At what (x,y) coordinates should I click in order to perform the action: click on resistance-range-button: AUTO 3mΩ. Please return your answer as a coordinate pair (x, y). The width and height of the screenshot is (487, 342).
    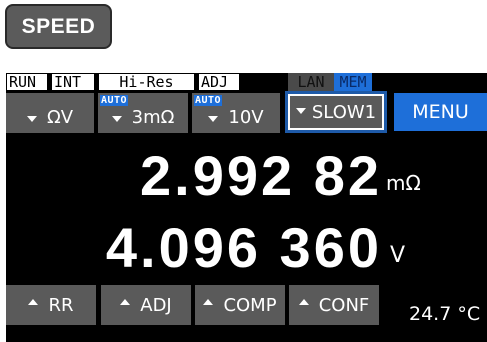
    Looking at the image, I should click on (143, 113).